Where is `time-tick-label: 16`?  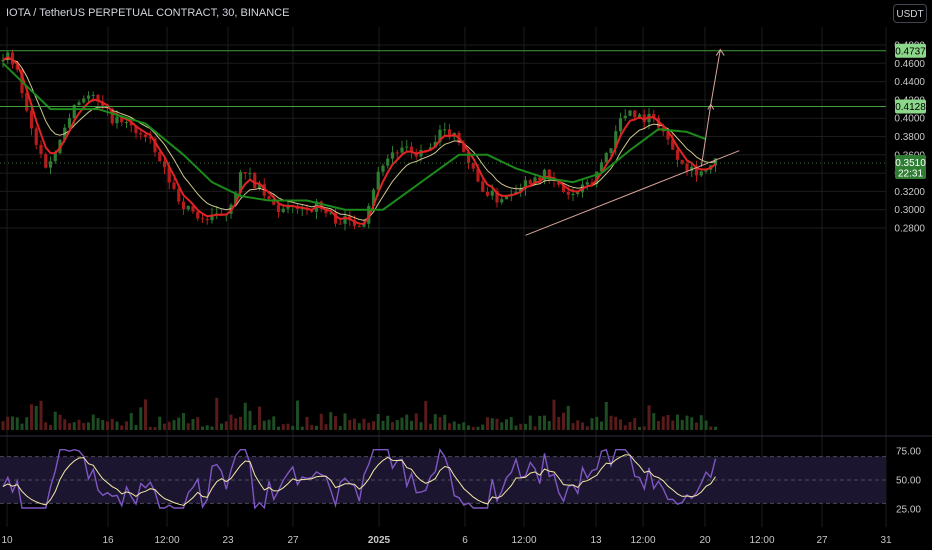
time-tick-label: 16 is located at coordinates (108, 540).